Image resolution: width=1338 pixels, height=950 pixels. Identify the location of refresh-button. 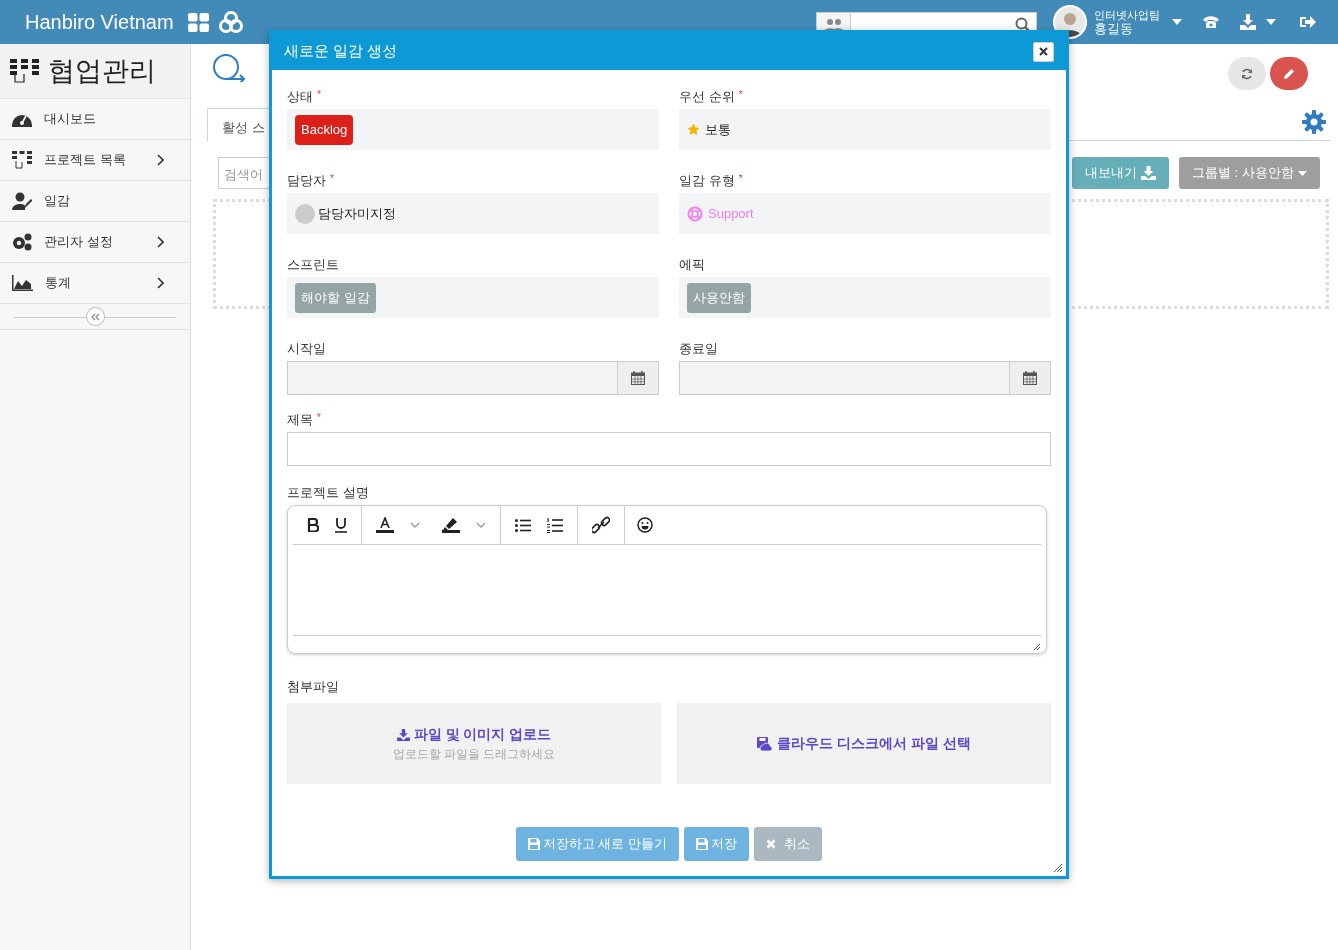
(1247, 73).